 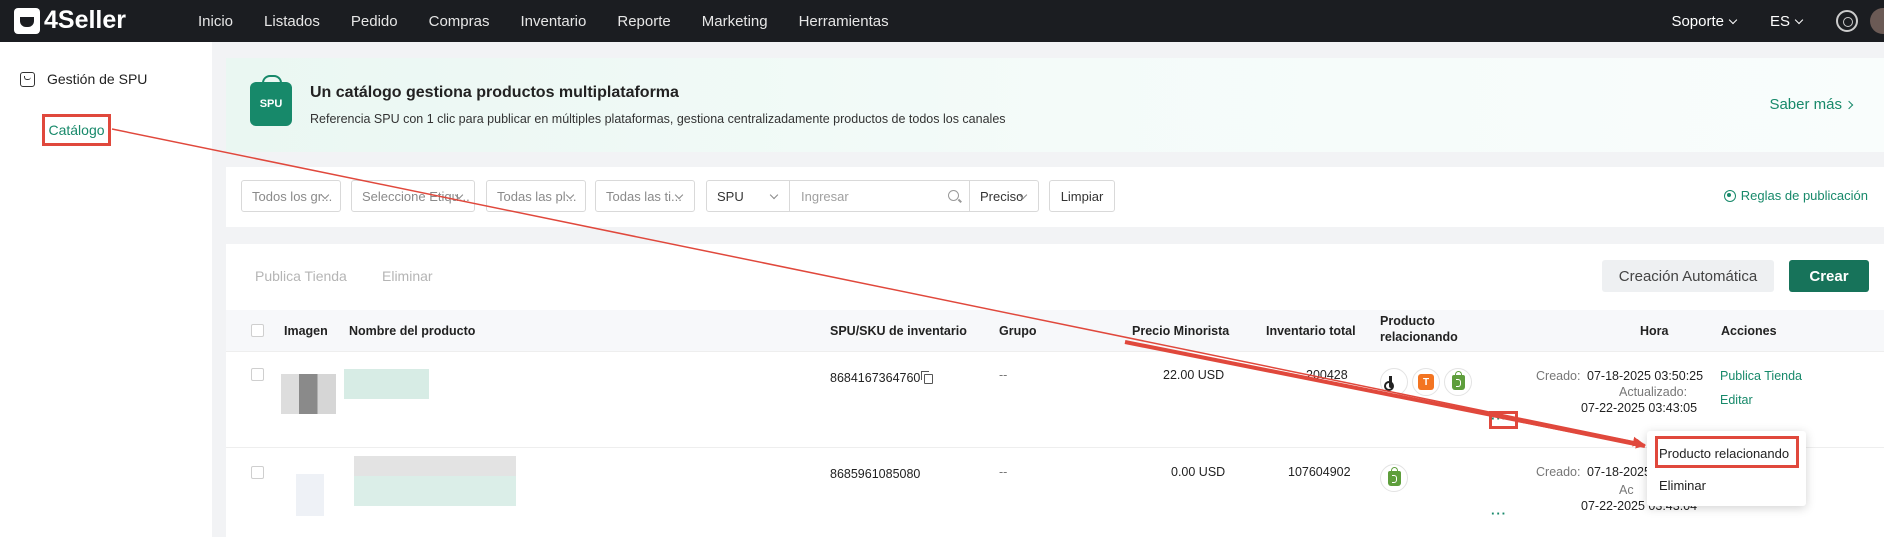 I want to click on create-button: Crear, so click(x=1829, y=276).